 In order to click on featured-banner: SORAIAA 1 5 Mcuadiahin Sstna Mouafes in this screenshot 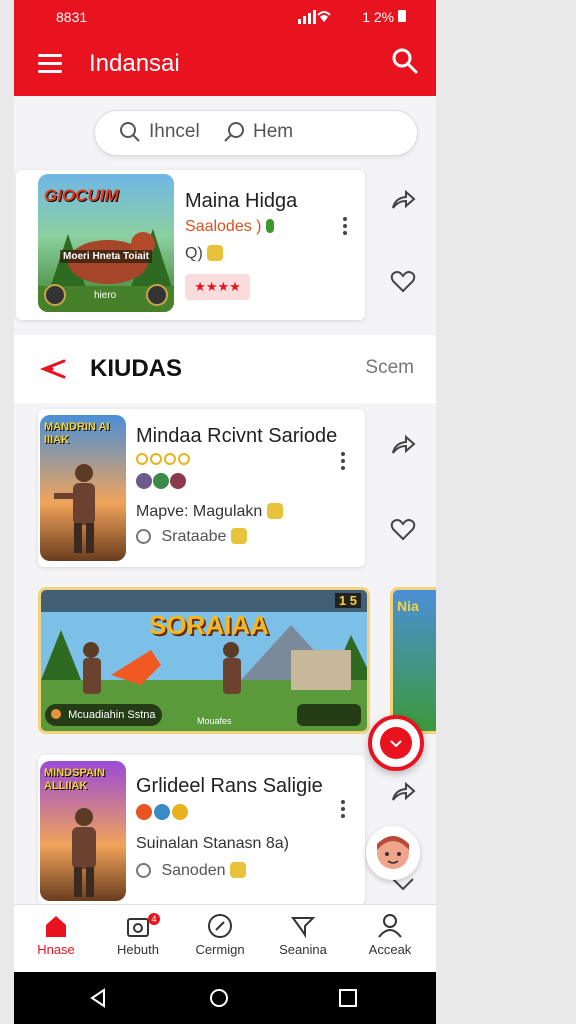, I will do `click(204, 660)`.